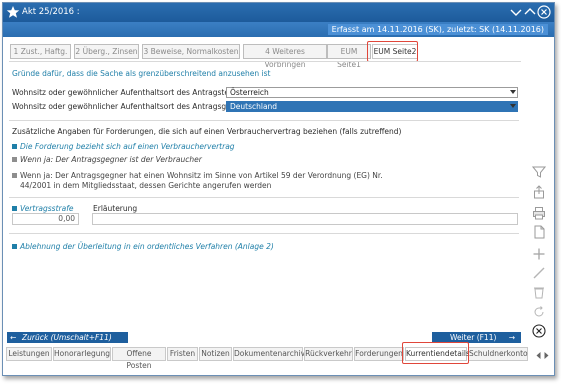  I want to click on tab-eum-seite1: EUM Seite1, so click(349, 56).